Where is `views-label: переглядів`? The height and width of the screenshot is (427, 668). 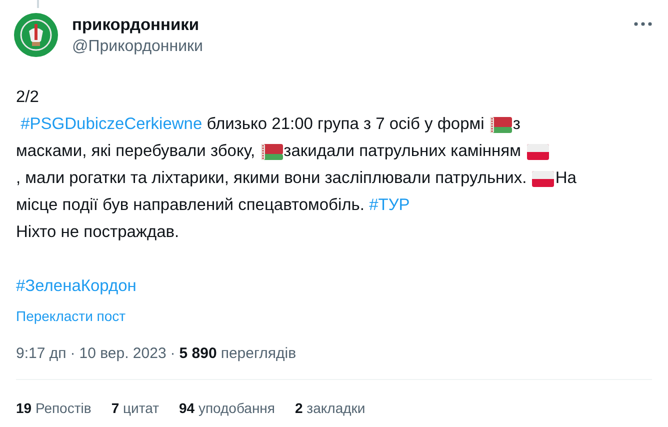
views-label: переглядів is located at coordinates (258, 354).